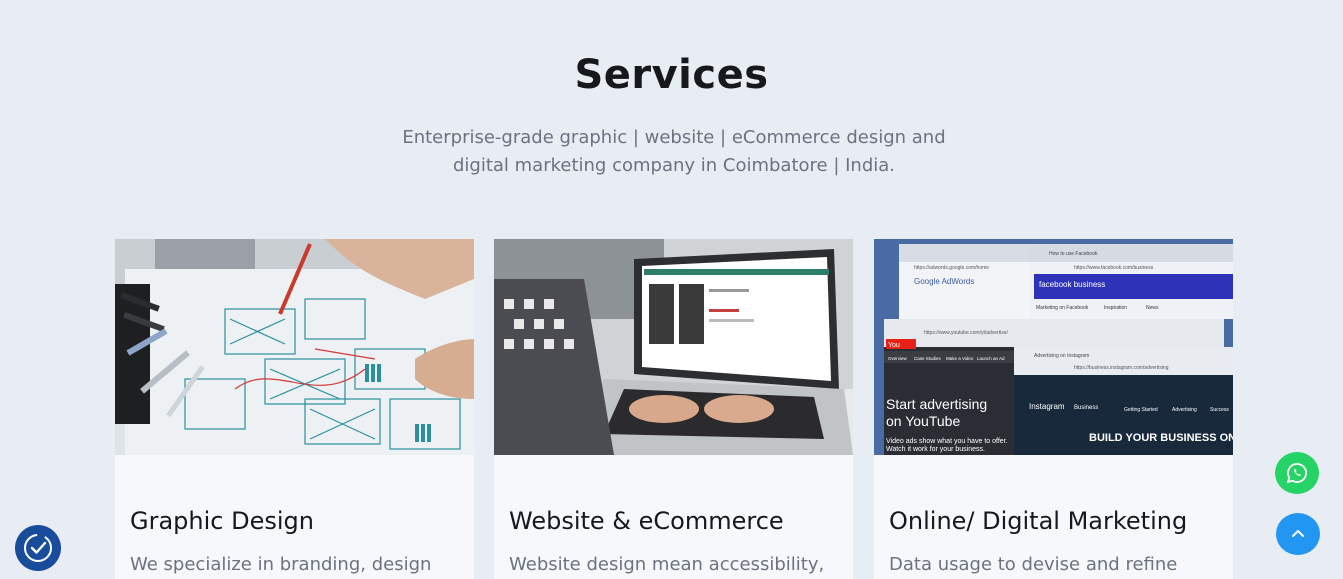 The width and height of the screenshot is (1343, 579). What do you see at coordinates (960, 358) in the screenshot?
I see `yt-nav-3: Make a Video` at bounding box center [960, 358].